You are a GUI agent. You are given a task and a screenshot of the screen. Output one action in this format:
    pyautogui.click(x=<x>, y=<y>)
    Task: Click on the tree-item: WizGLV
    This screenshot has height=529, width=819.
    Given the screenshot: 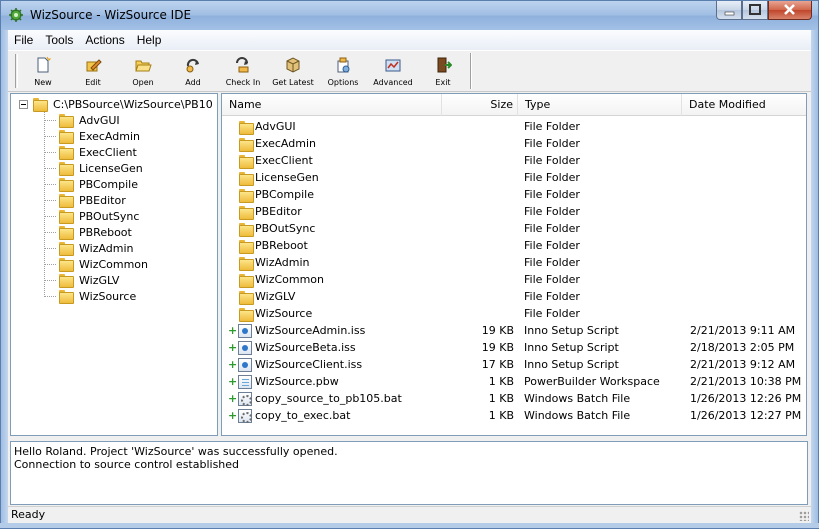 What is the action you would take?
    pyautogui.click(x=81, y=280)
    